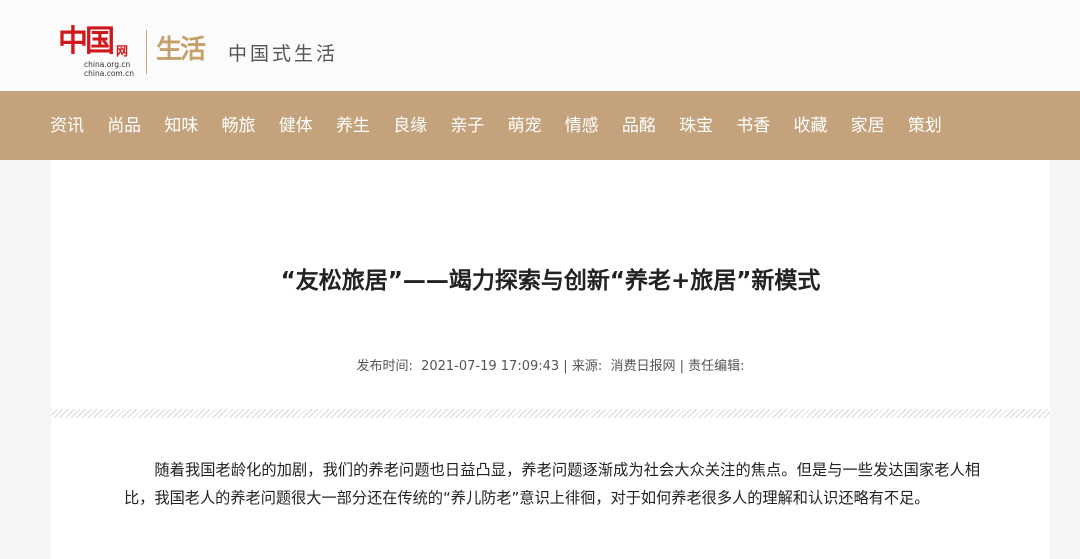  I want to click on nav-item-shoucang: 收藏, so click(810, 126).